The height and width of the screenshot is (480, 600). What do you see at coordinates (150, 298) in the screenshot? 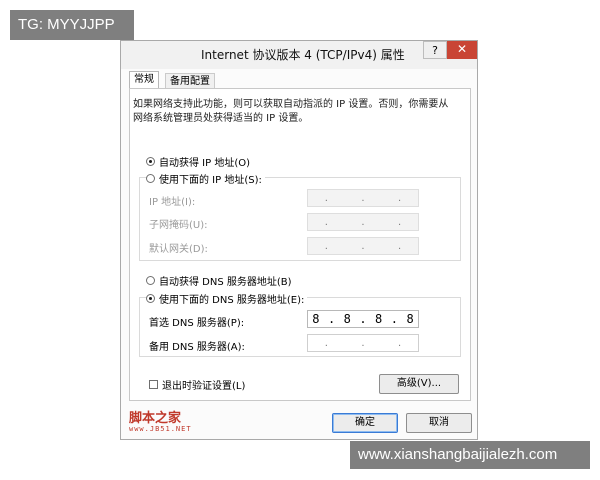
I see `dns-manual-radio` at bounding box center [150, 298].